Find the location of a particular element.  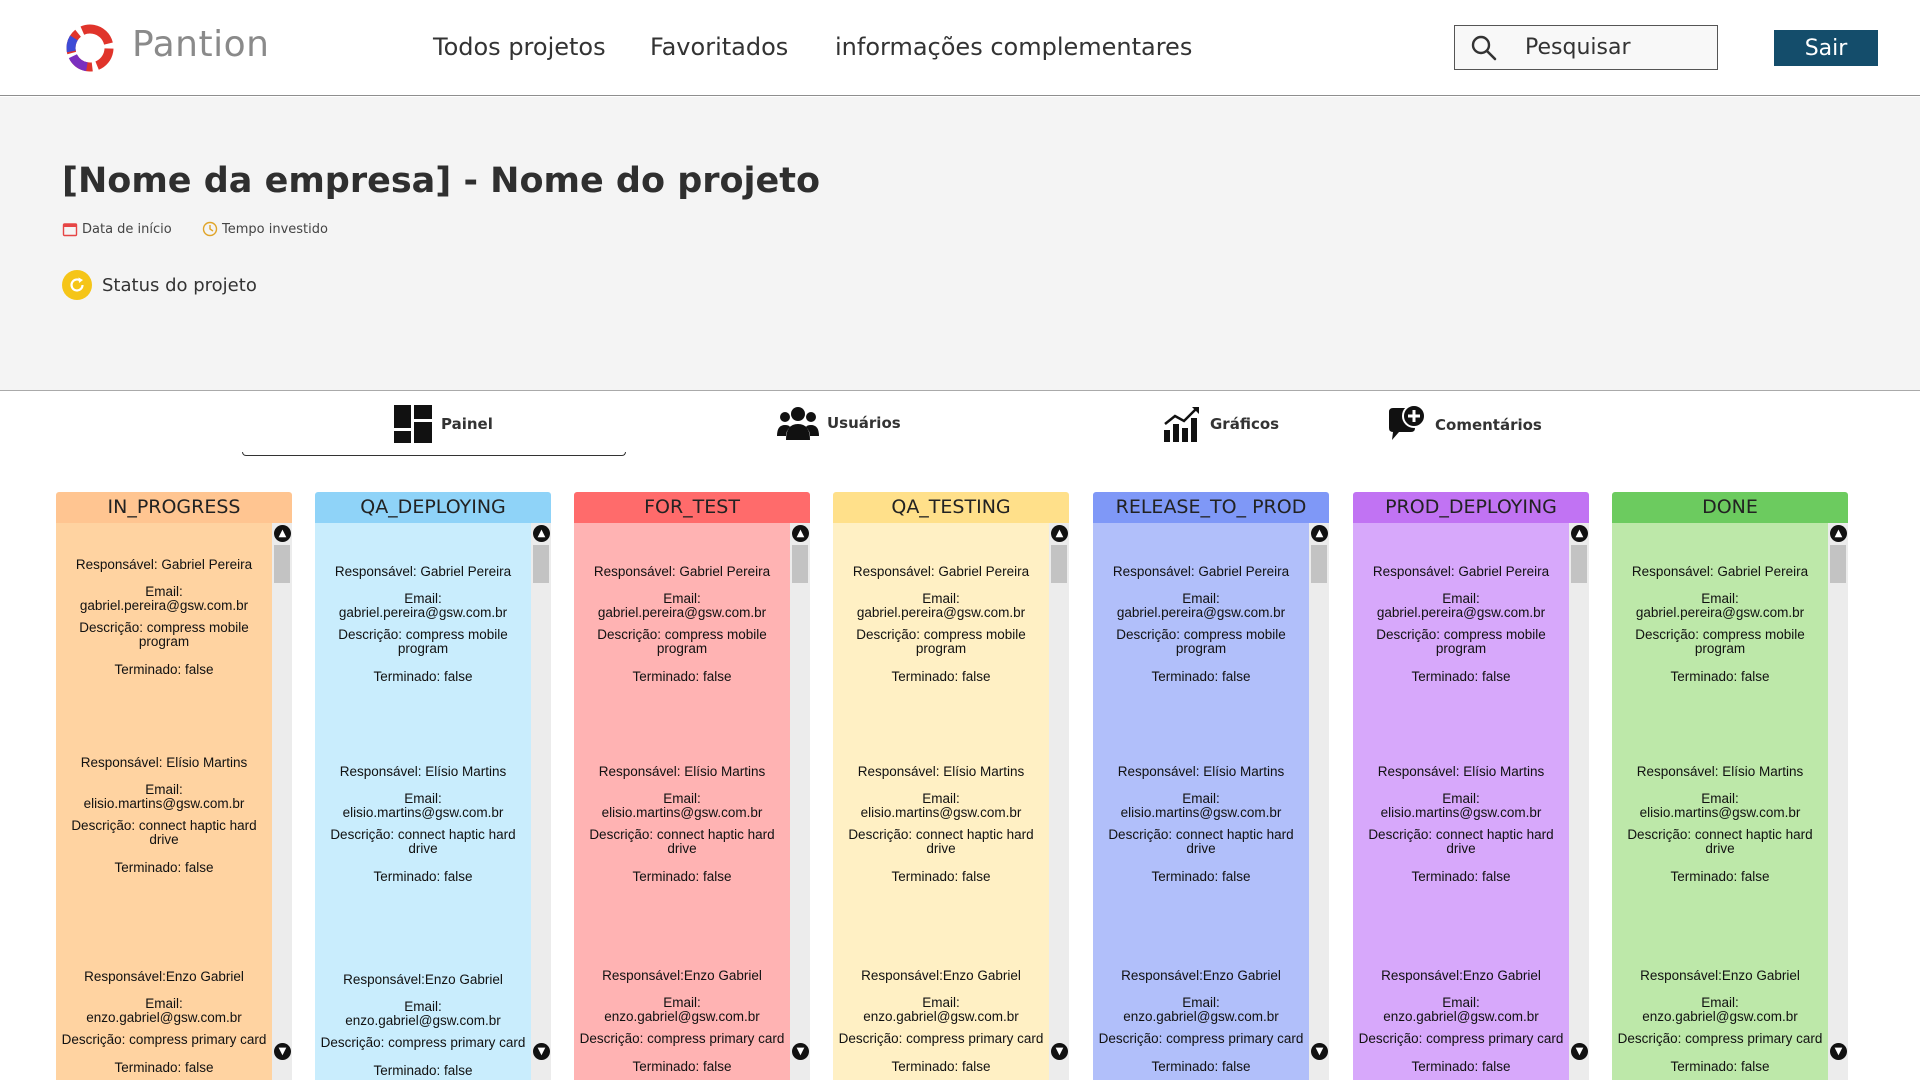

search-box is located at coordinates (1586, 47).